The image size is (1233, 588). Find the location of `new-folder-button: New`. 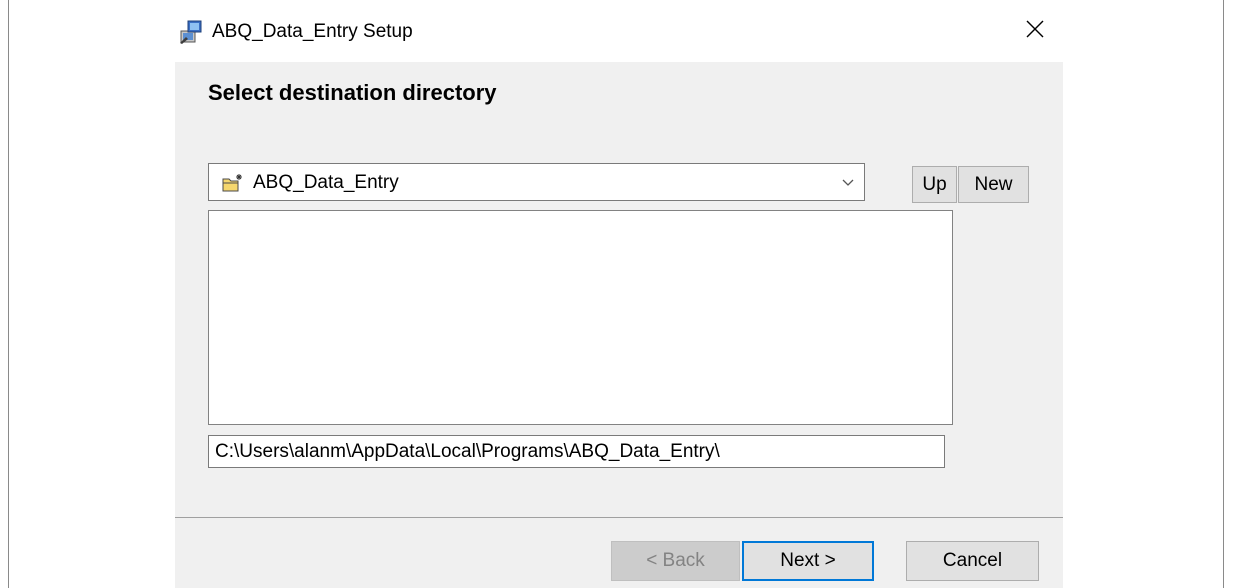

new-folder-button: New is located at coordinates (993, 184).